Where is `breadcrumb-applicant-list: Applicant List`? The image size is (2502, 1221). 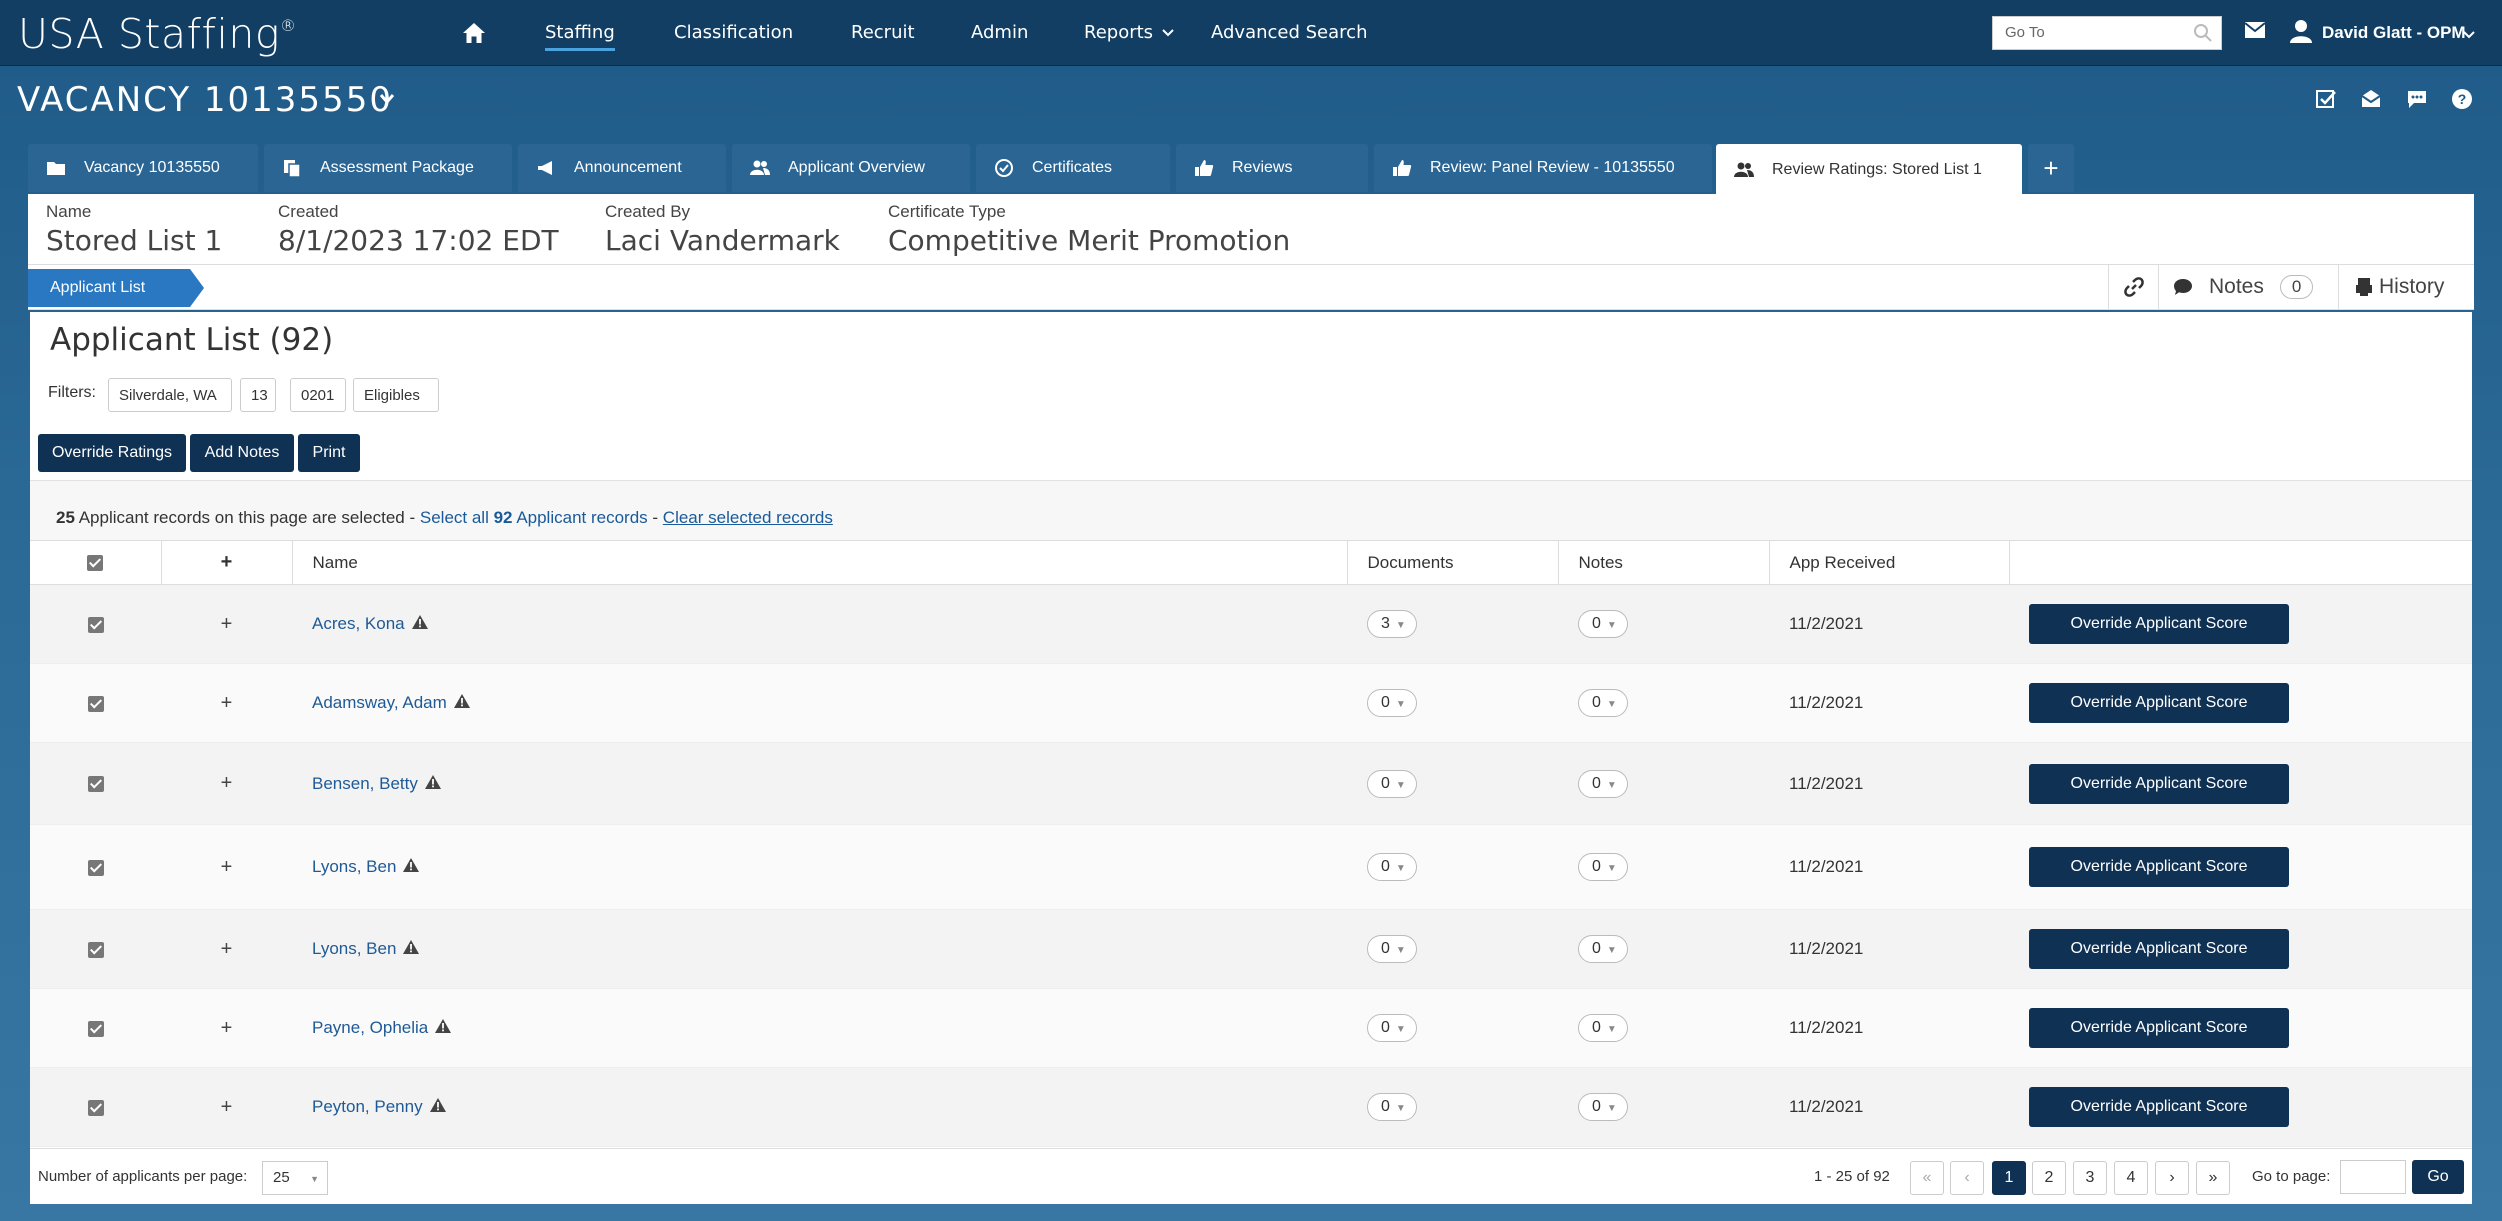 breadcrumb-applicant-list: Applicant List is located at coordinates (109, 288).